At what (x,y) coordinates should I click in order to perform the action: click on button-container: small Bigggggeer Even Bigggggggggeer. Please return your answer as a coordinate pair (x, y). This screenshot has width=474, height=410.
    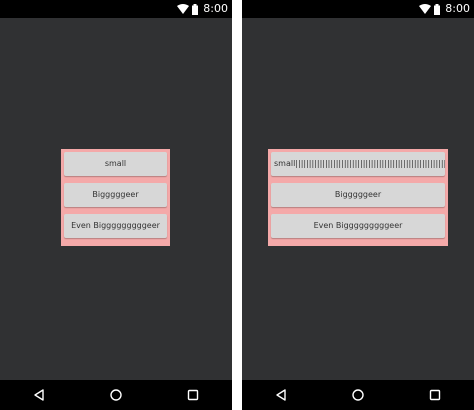
    Looking at the image, I should click on (115, 197).